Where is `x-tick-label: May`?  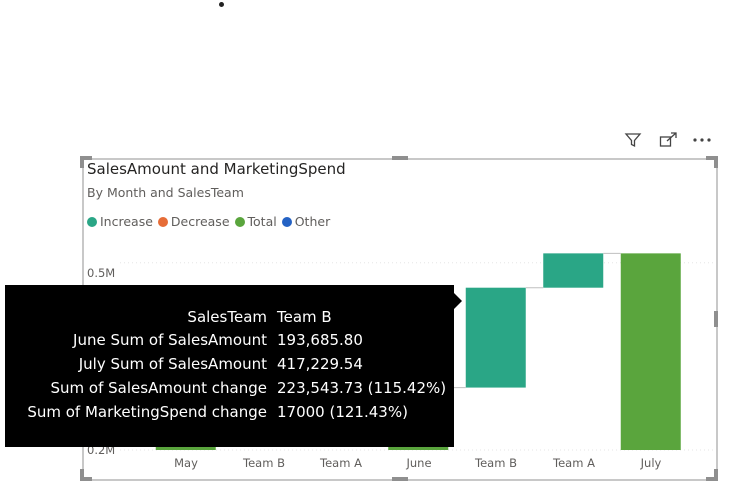 x-tick-label: May is located at coordinates (186, 463).